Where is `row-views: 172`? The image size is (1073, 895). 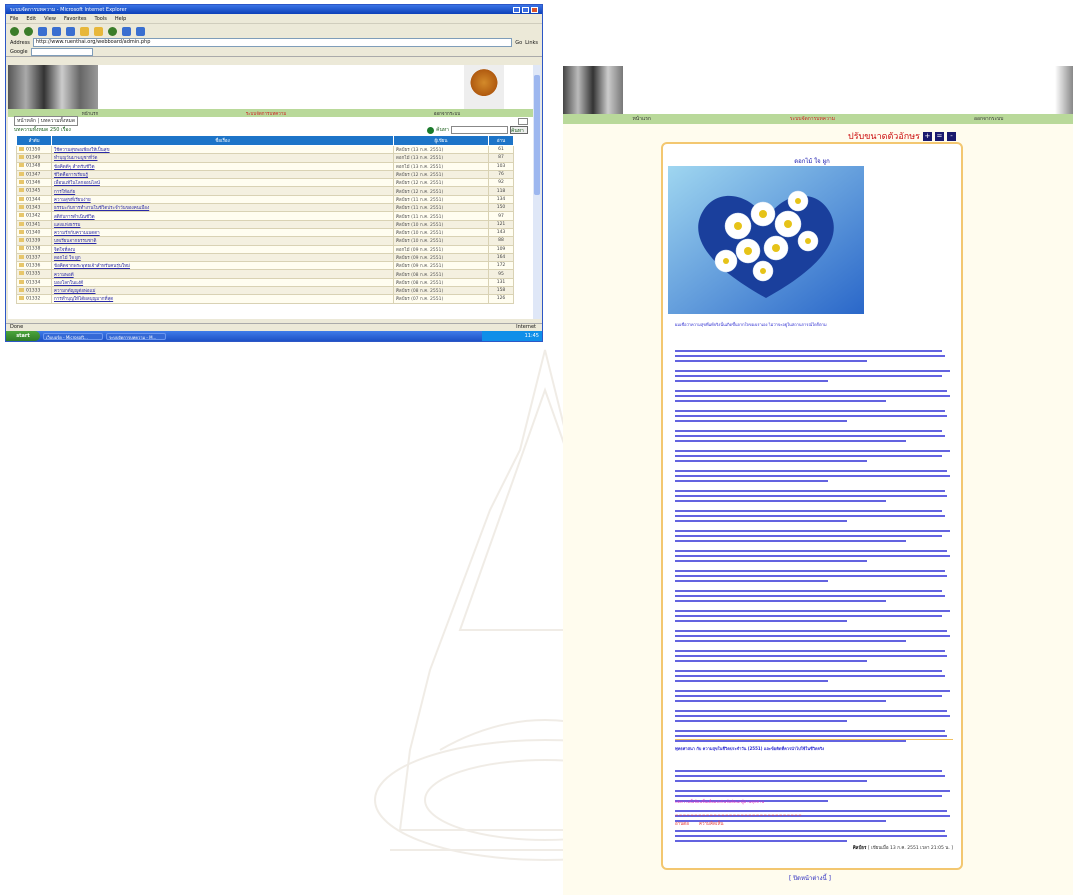
row-views: 172 is located at coordinates (501, 266).